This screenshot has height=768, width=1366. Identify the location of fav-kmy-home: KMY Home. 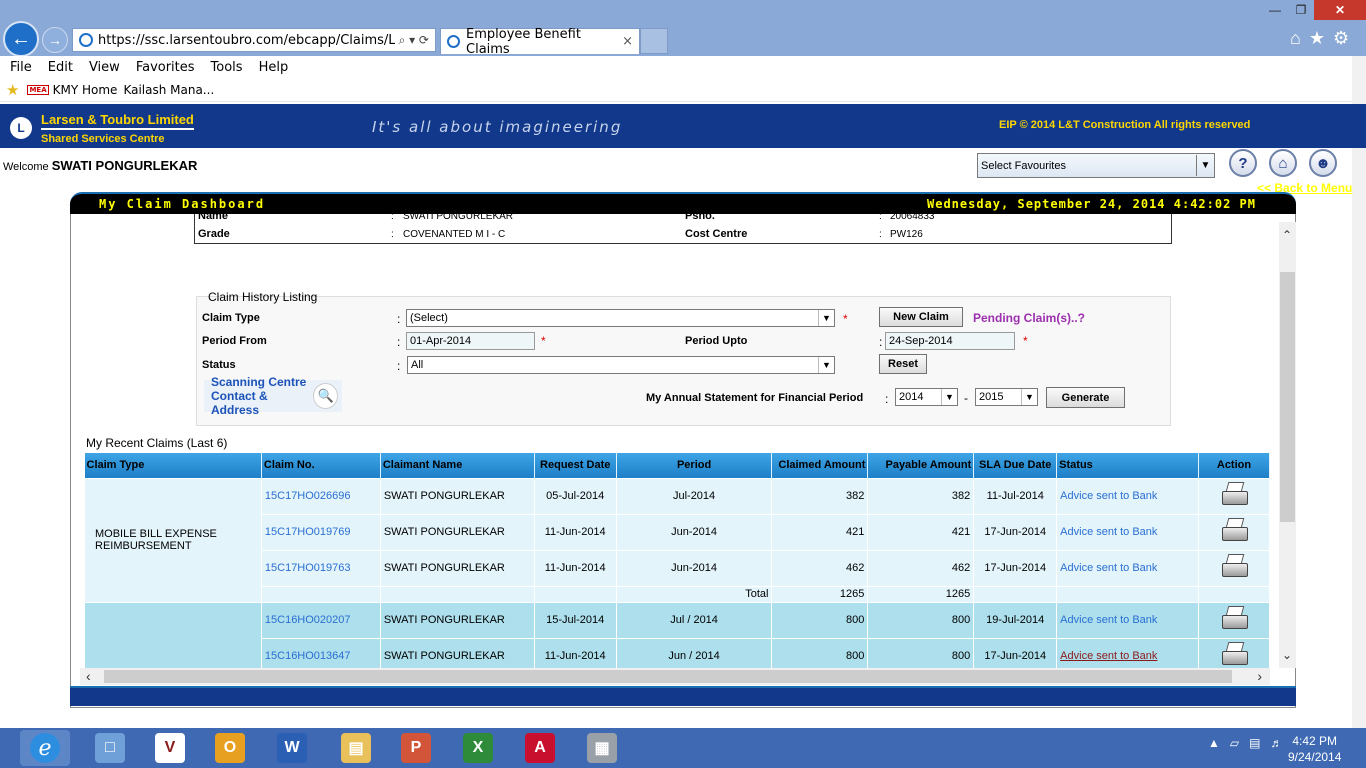
(85, 90).